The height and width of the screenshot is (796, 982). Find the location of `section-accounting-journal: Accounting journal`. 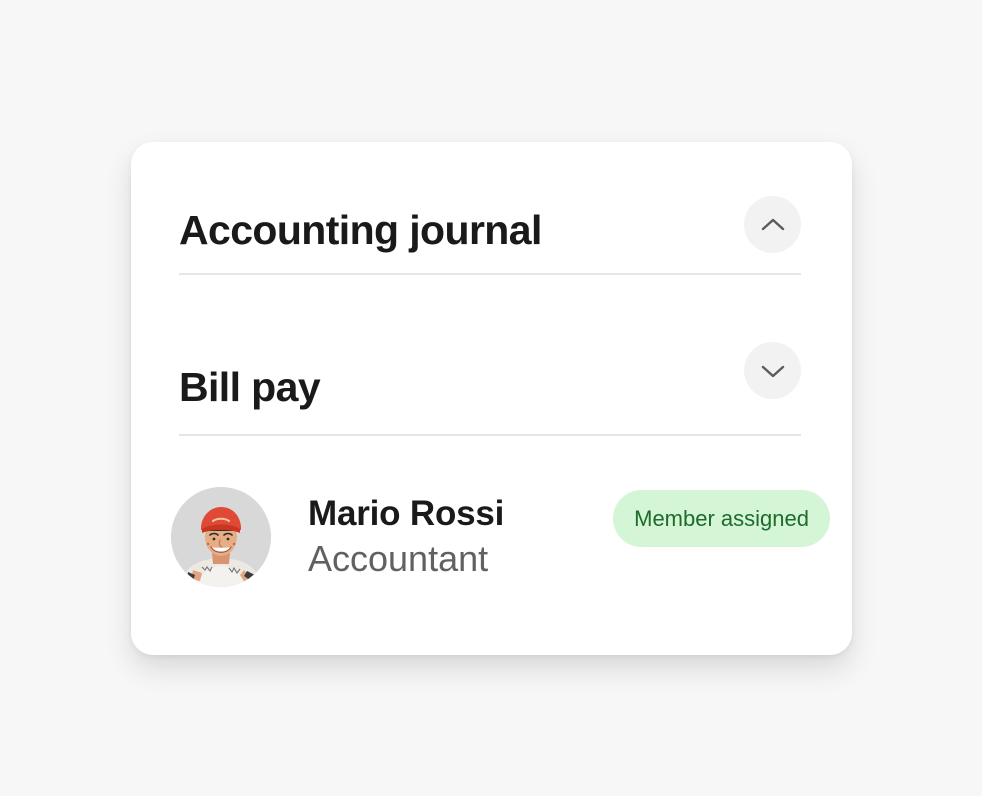

section-accounting-journal: Accounting journal is located at coordinates (490, 233).